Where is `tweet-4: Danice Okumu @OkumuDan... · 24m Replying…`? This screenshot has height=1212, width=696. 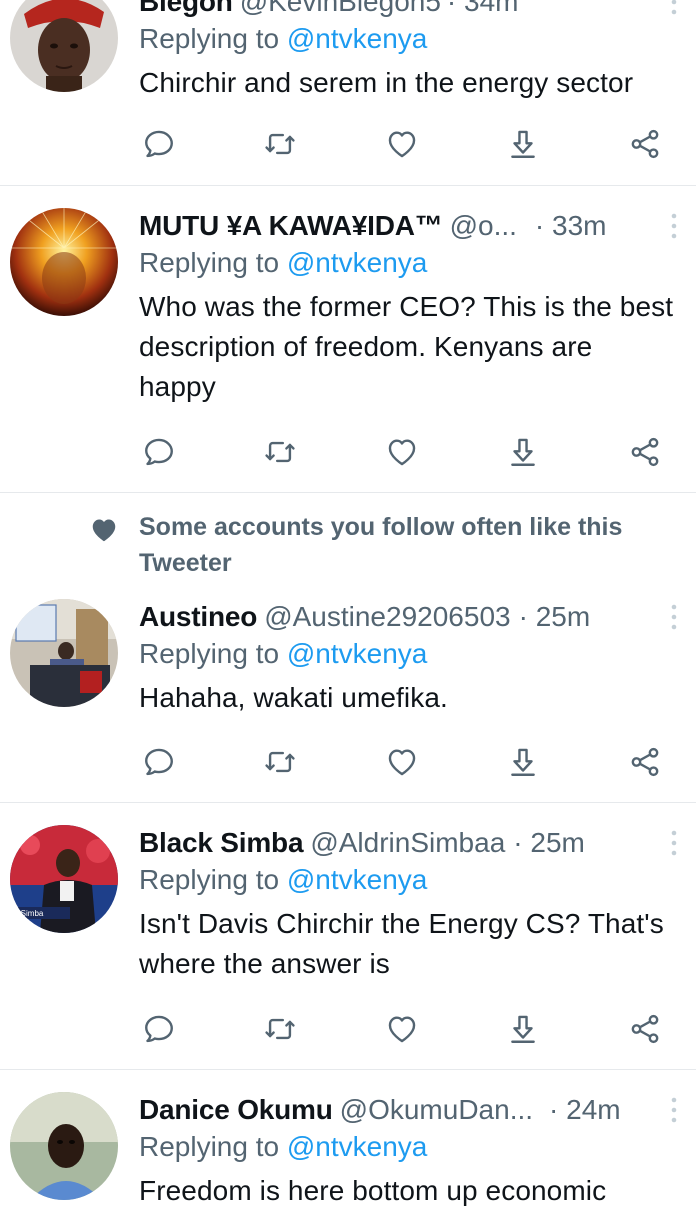 tweet-4: Danice Okumu @OkumuDan... · 24m Replying… is located at coordinates (348, 1141).